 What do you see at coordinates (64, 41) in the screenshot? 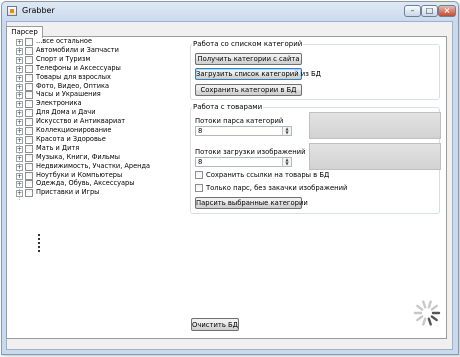
I see `tree-item-label: ...все остальное` at bounding box center [64, 41].